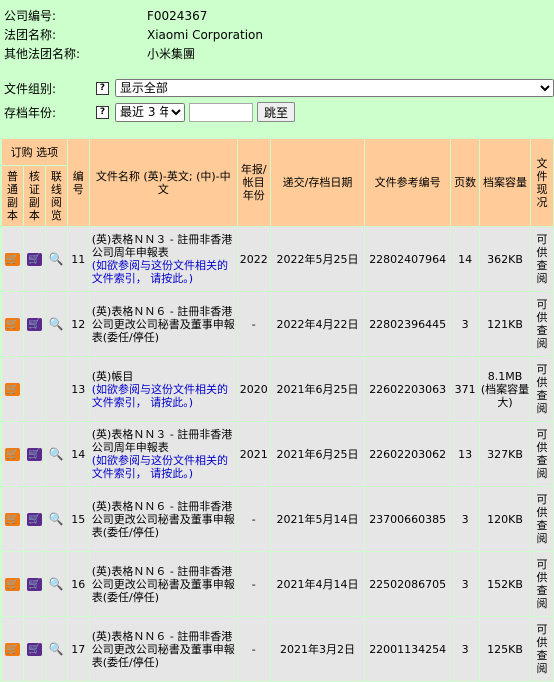  I want to click on company-number-label: 公司编号:, so click(30, 16).